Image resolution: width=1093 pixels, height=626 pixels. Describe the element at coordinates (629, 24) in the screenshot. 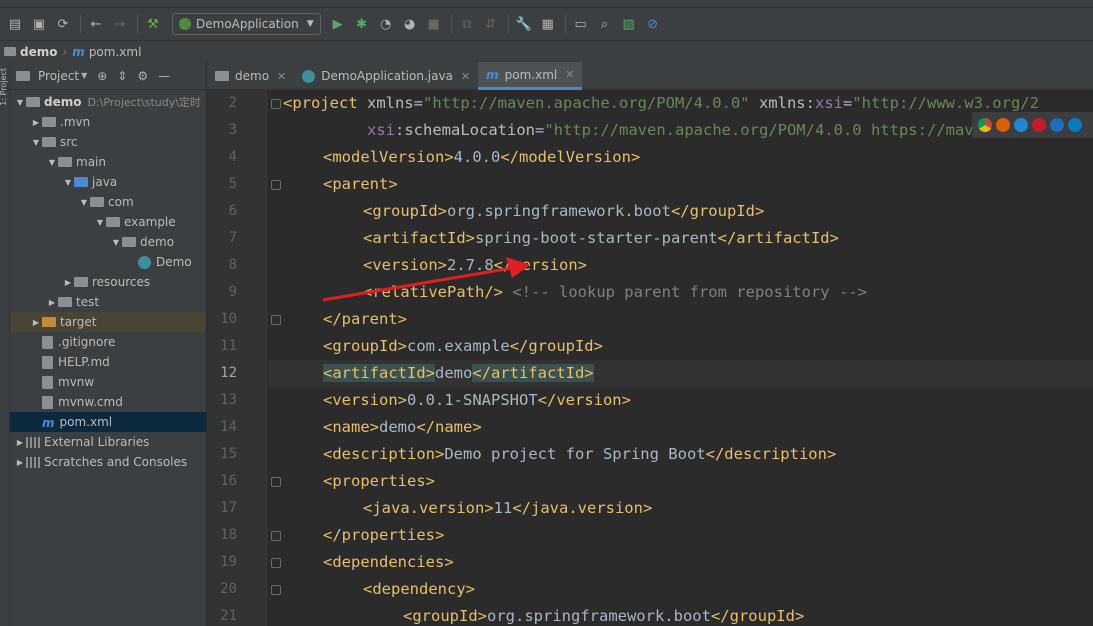

I see `vcs-icon: ▨` at that location.